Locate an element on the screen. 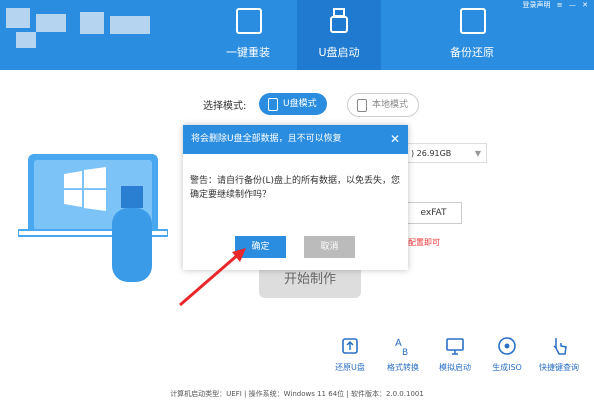 This screenshot has width=594, height=407. tab-backup-restore: 备份还原 is located at coordinates (472, 35).